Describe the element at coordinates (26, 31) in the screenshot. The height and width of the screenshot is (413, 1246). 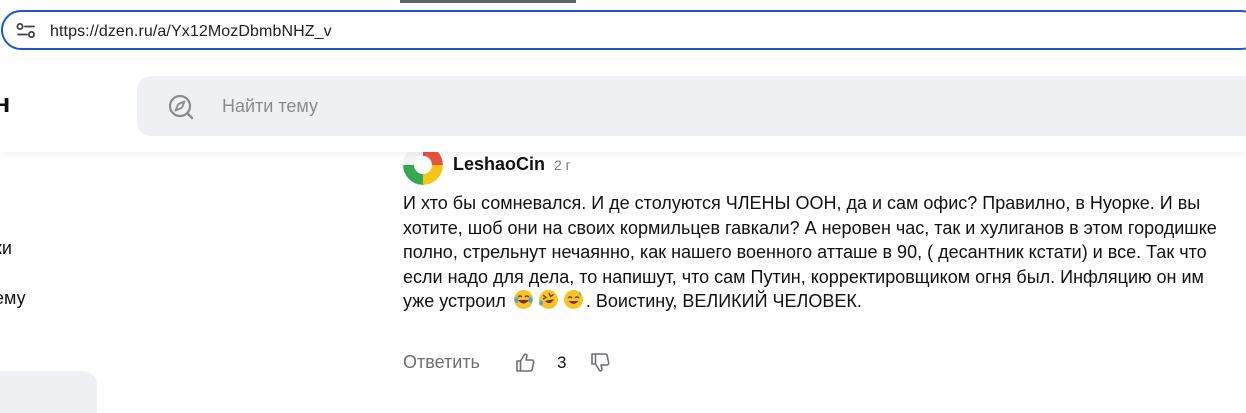
I see `site-info-icon` at that location.